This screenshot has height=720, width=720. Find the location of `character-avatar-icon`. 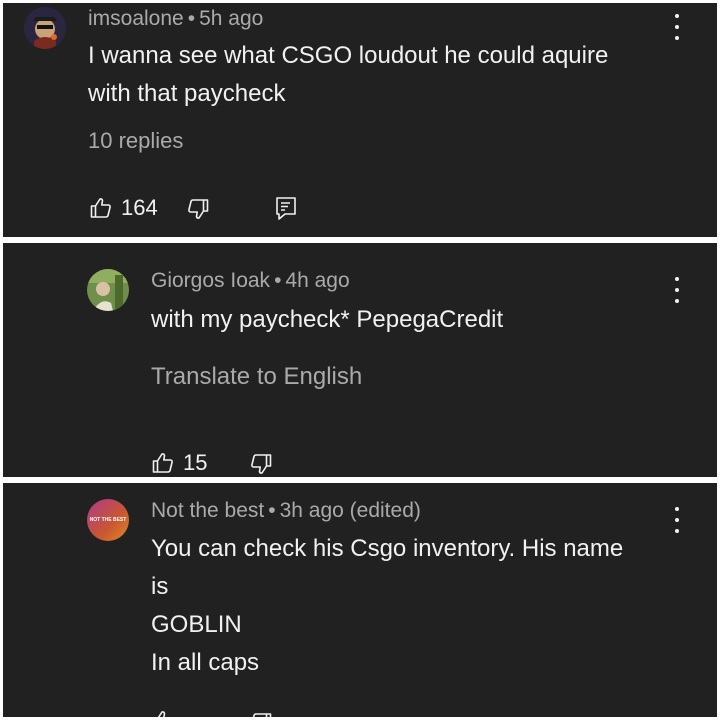

character-avatar-icon is located at coordinates (45, 28).